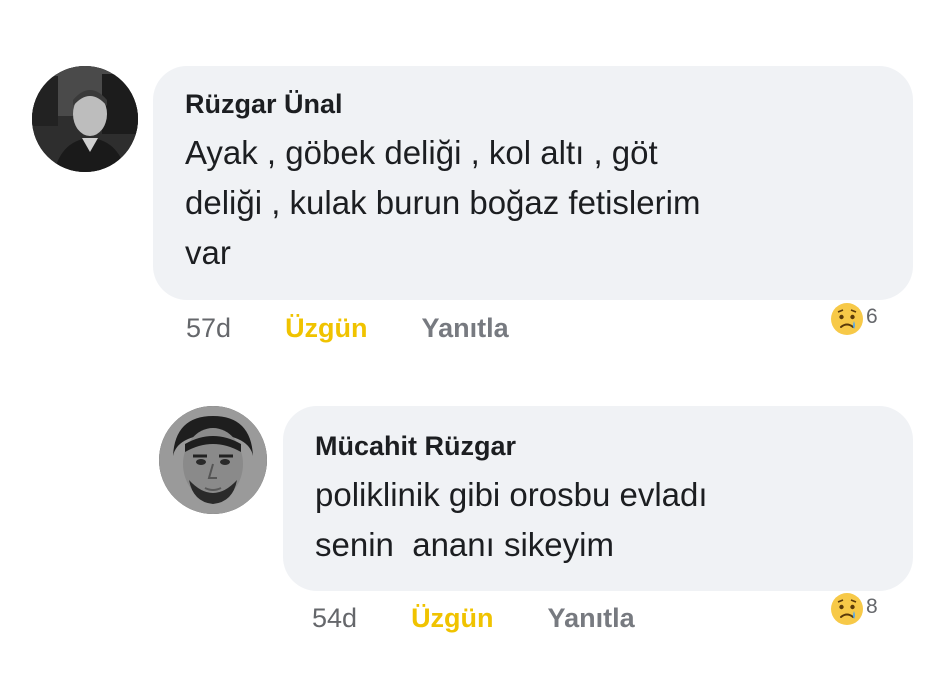 This screenshot has width=944, height=679. Describe the element at coordinates (421, 152) in the screenshot. I see `comment-line: Ayak , göbek deliği , kol altı , göt` at that location.